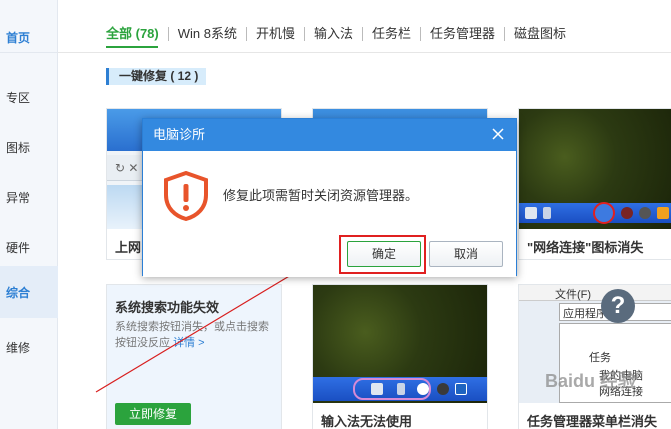 This screenshot has width=671, height=429. I want to click on sidebar-item-home: 首页, so click(29, 37).